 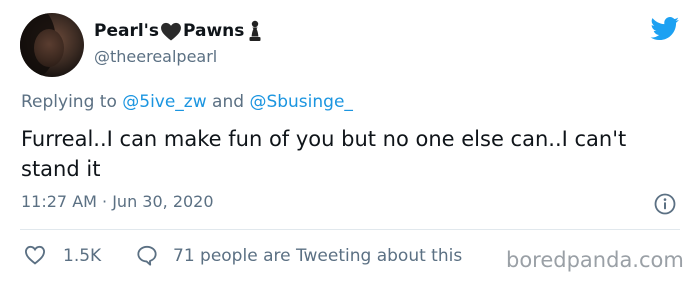 I want to click on chess-pawn-icon, so click(x=255, y=31).